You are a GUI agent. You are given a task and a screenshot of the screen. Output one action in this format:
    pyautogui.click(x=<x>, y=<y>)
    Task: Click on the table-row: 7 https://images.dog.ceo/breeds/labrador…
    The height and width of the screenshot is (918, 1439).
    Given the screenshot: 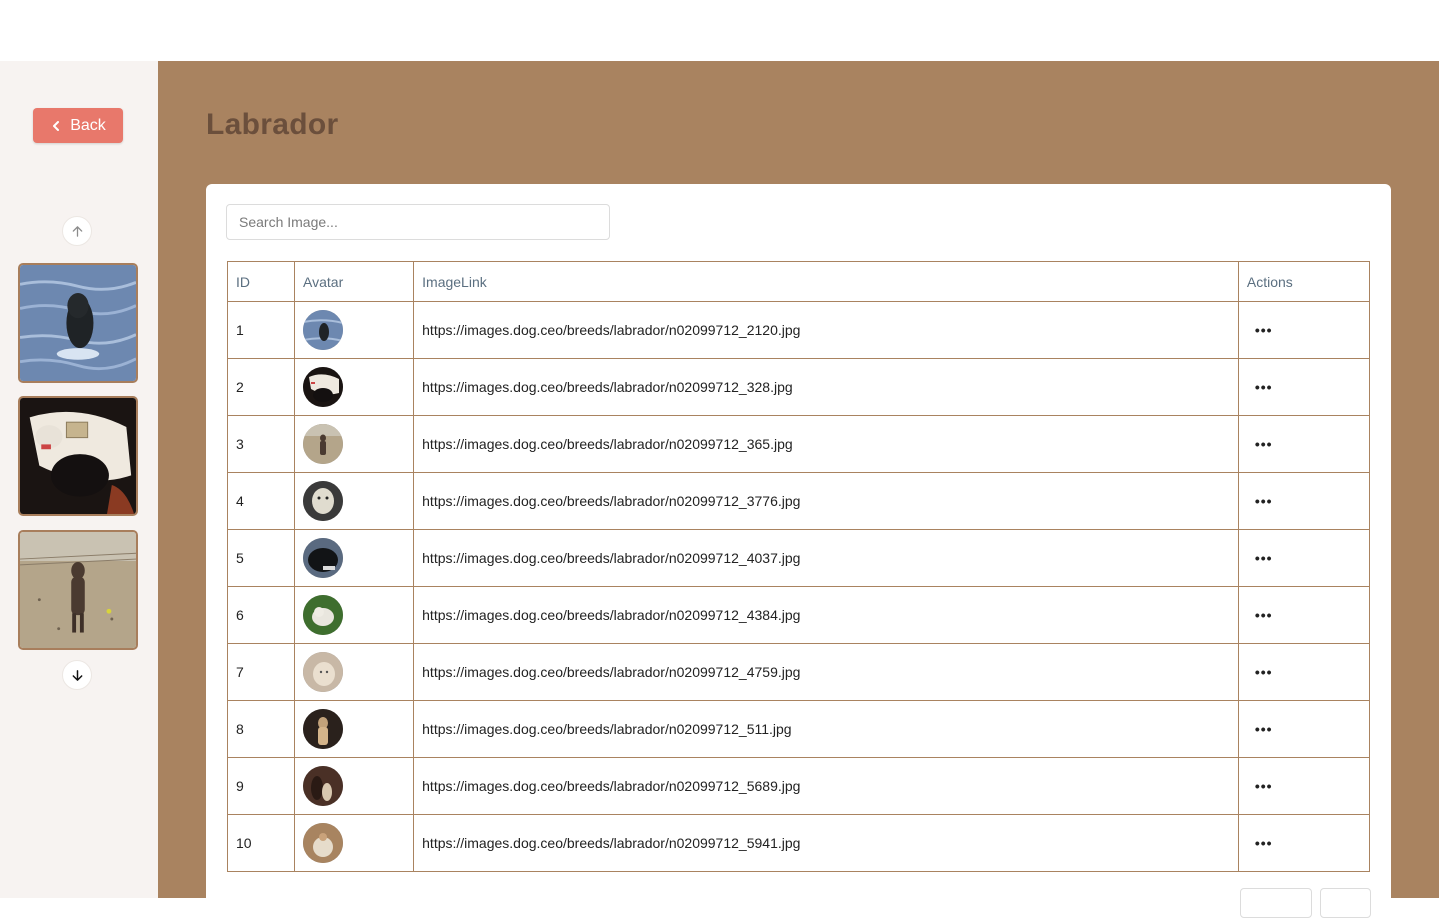 What is the action you would take?
    pyautogui.click(x=798, y=672)
    